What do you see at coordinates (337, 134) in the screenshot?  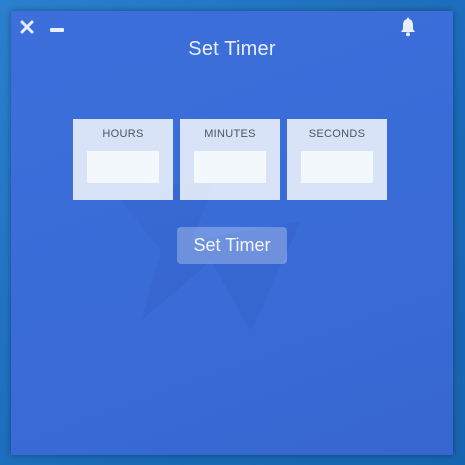 I see `seconds-label: SECONDS` at bounding box center [337, 134].